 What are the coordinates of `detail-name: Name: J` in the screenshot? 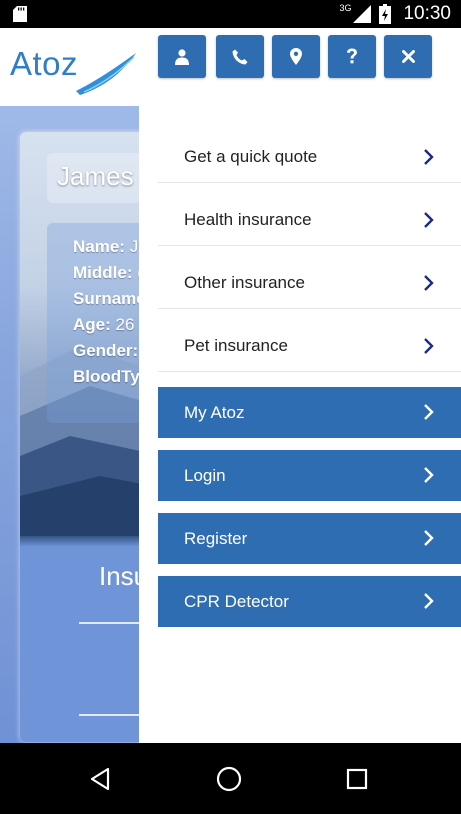 It's located at (106, 246).